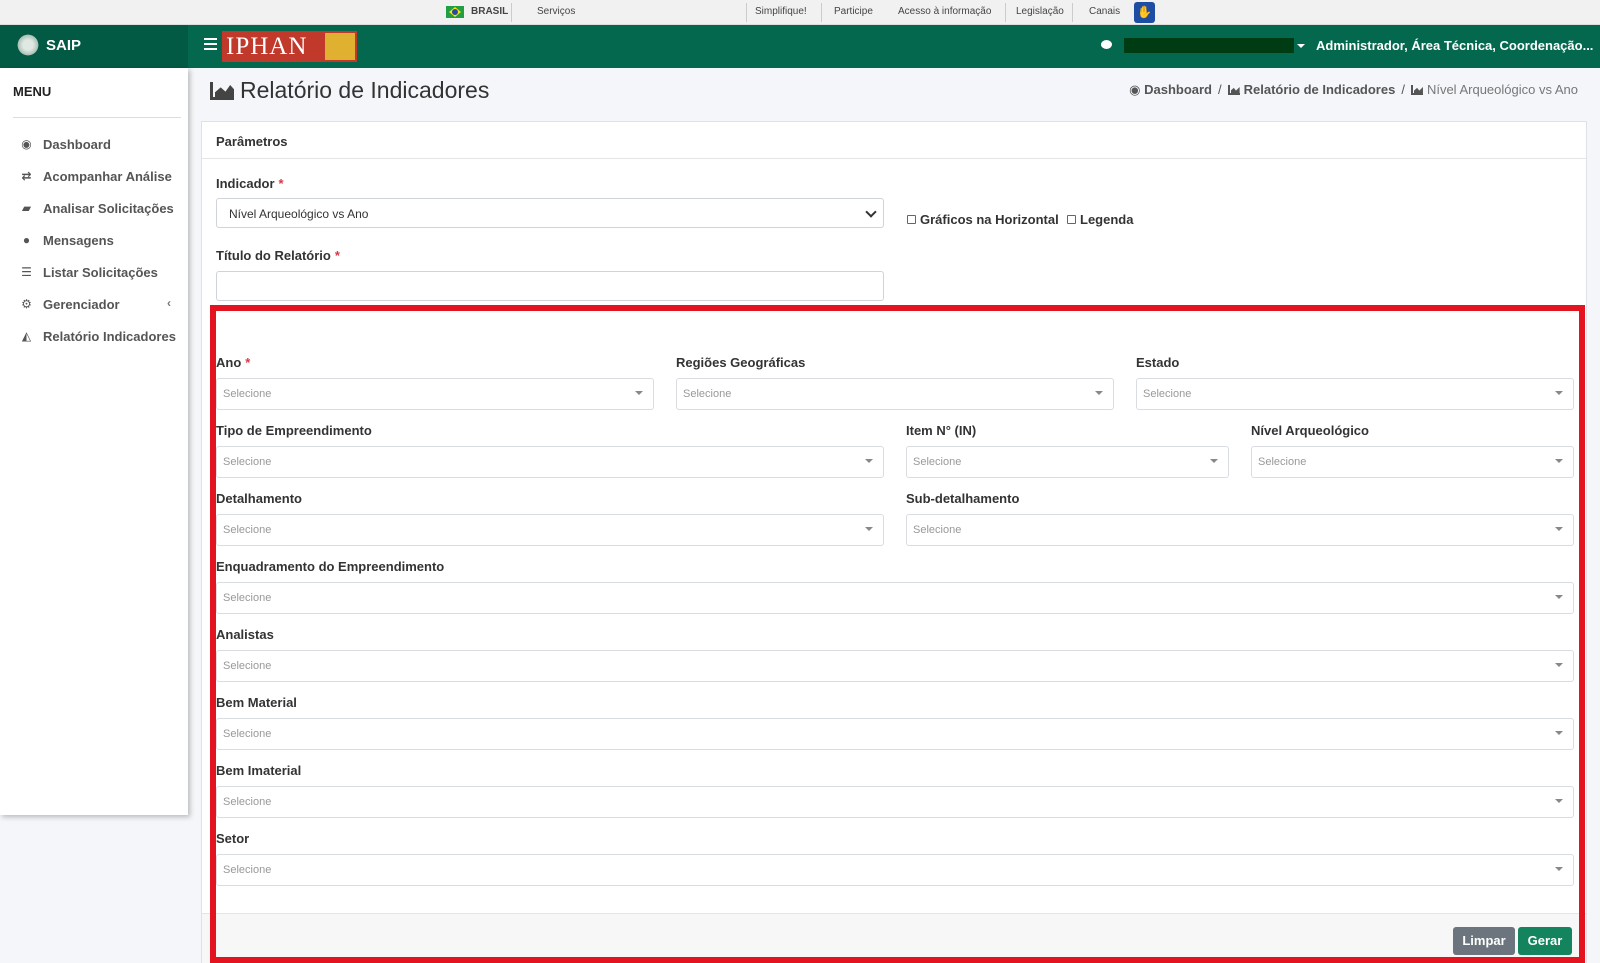 The width and height of the screenshot is (1600, 963). Describe the element at coordinates (299, 214) in the screenshot. I see `indicador-selected-value: Nível Arqueológico vs Ano` at that location.